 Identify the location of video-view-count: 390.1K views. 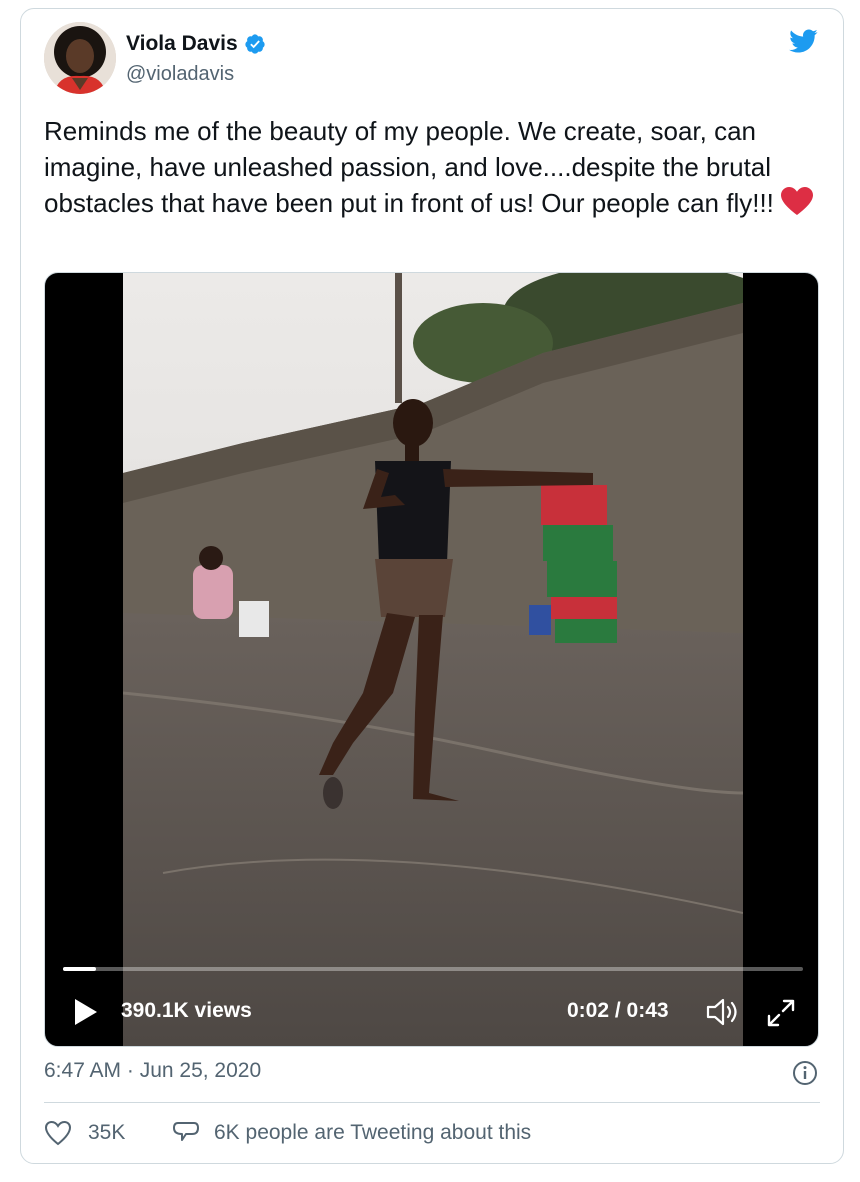
(186, 1010).